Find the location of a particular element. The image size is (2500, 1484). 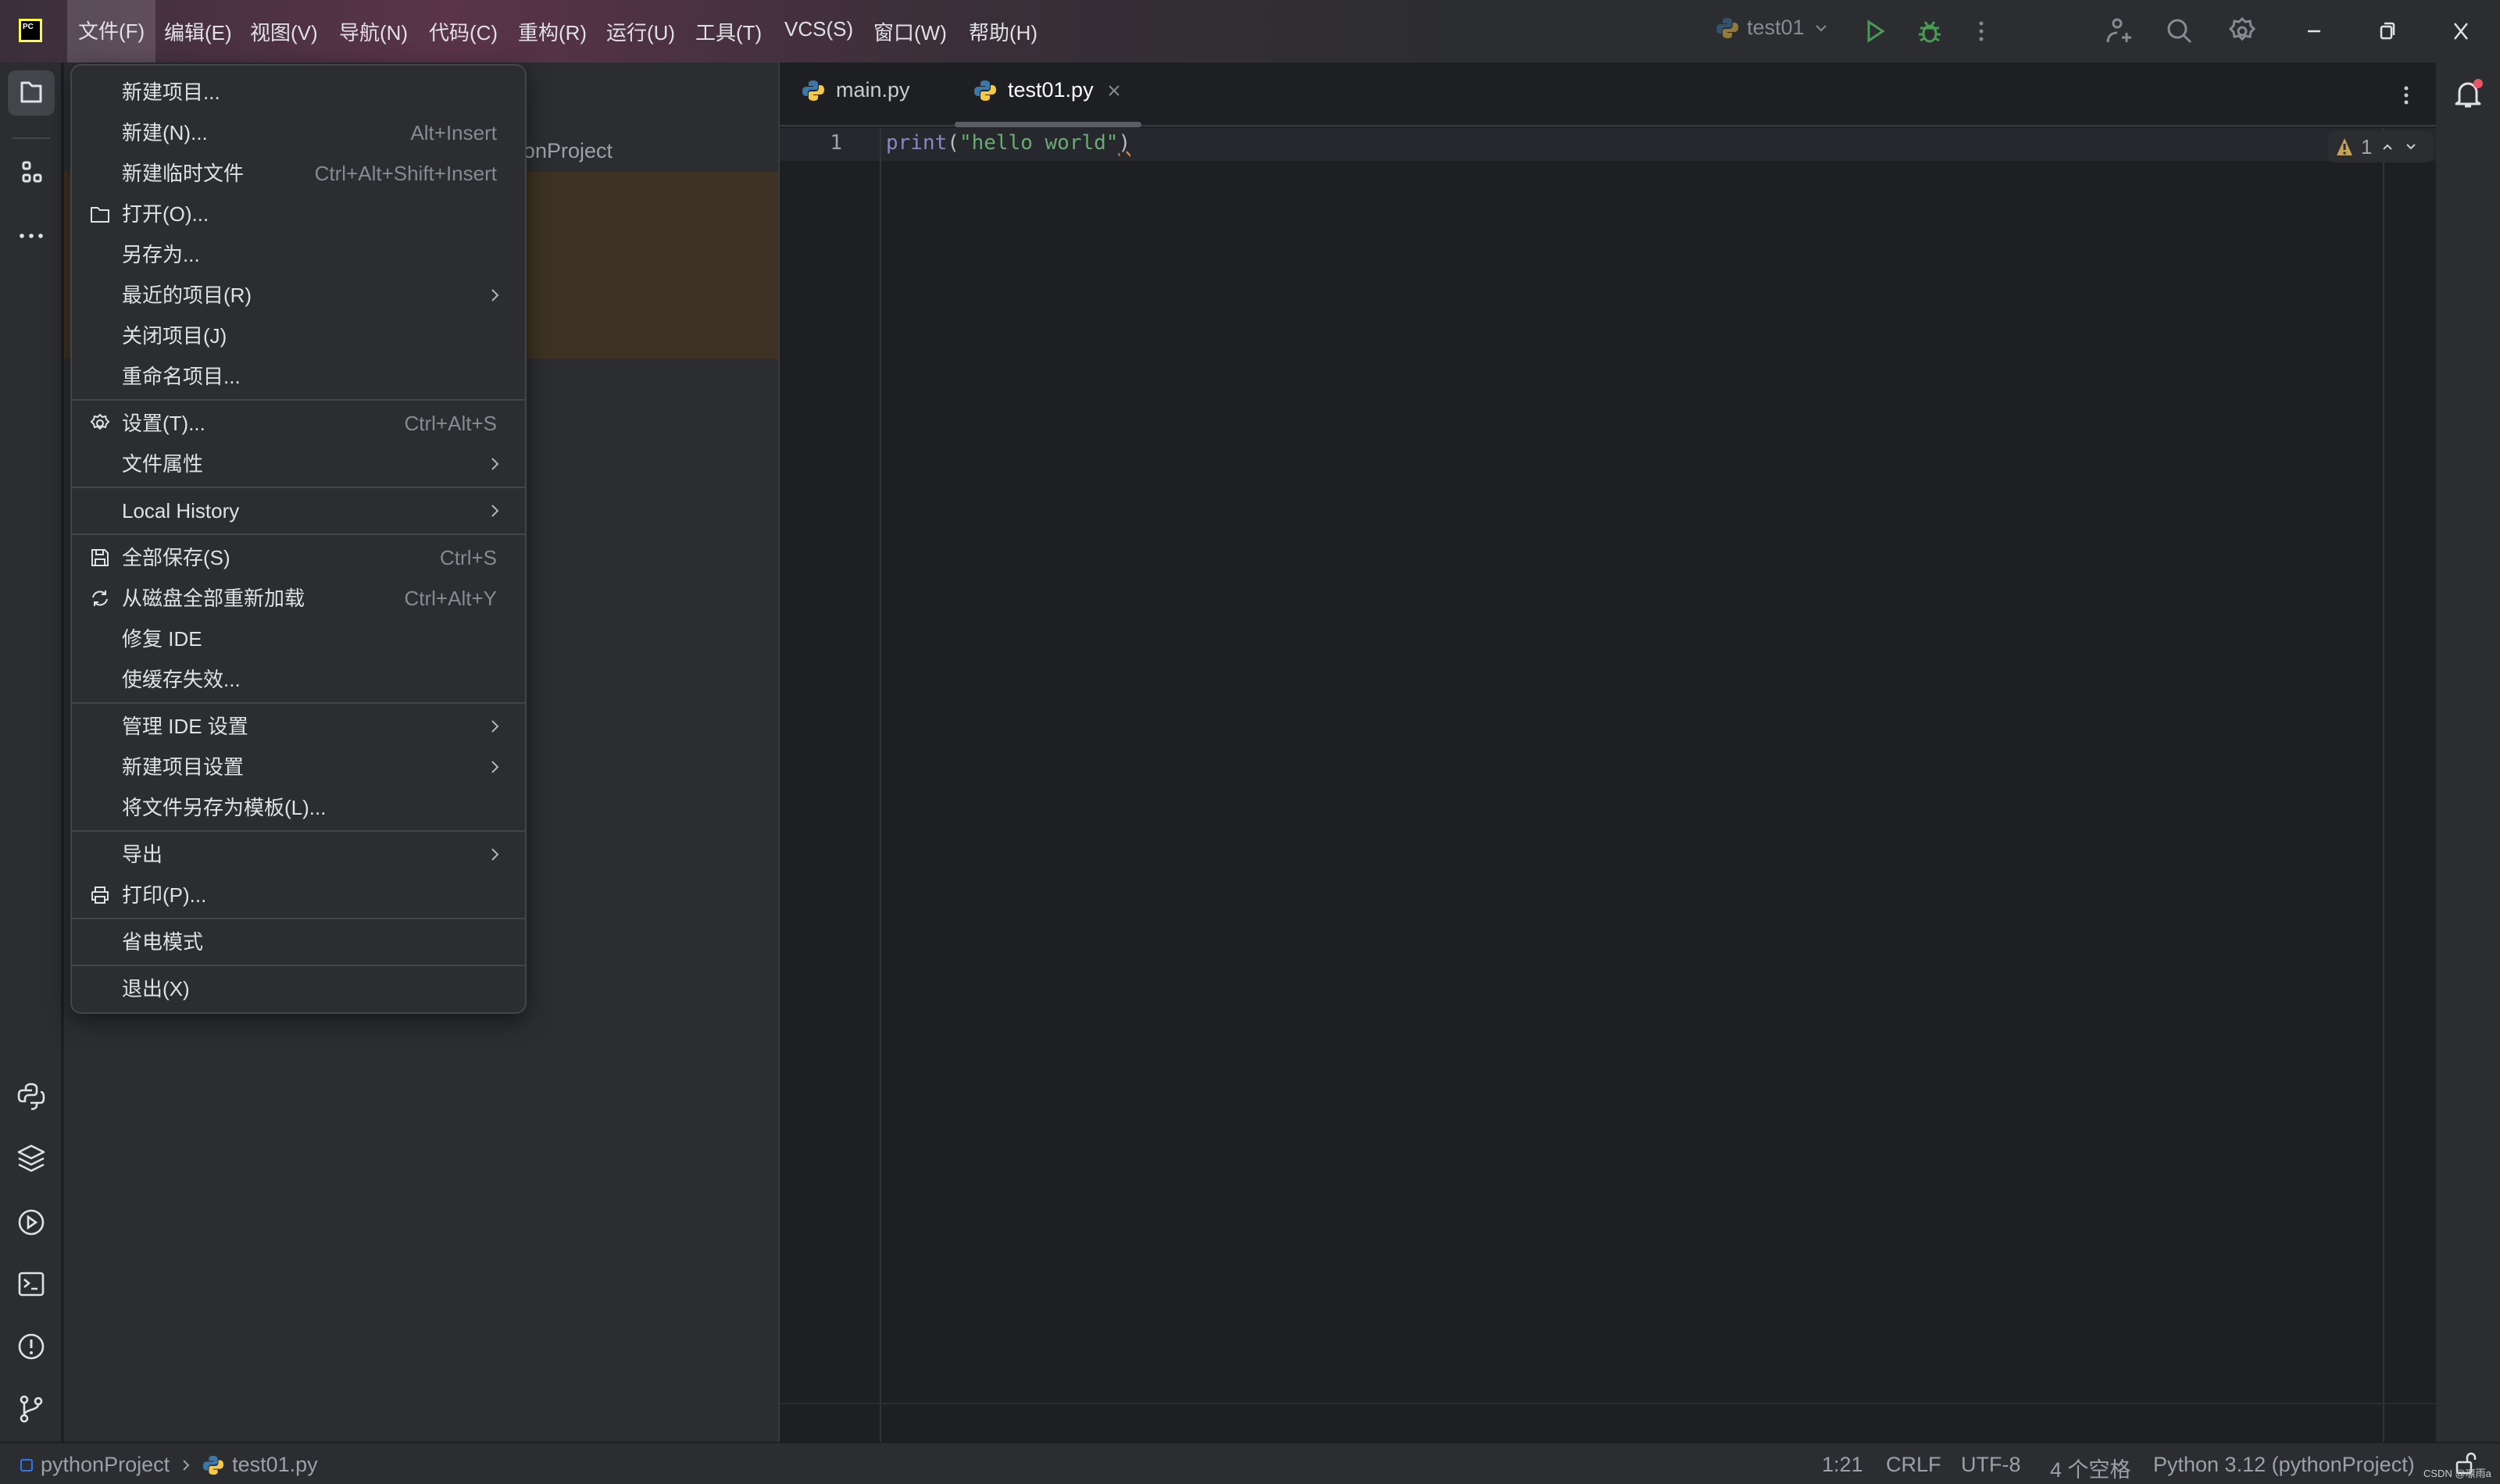

file-encoding: UTF-8 is located at coordinates (1991, 1465).